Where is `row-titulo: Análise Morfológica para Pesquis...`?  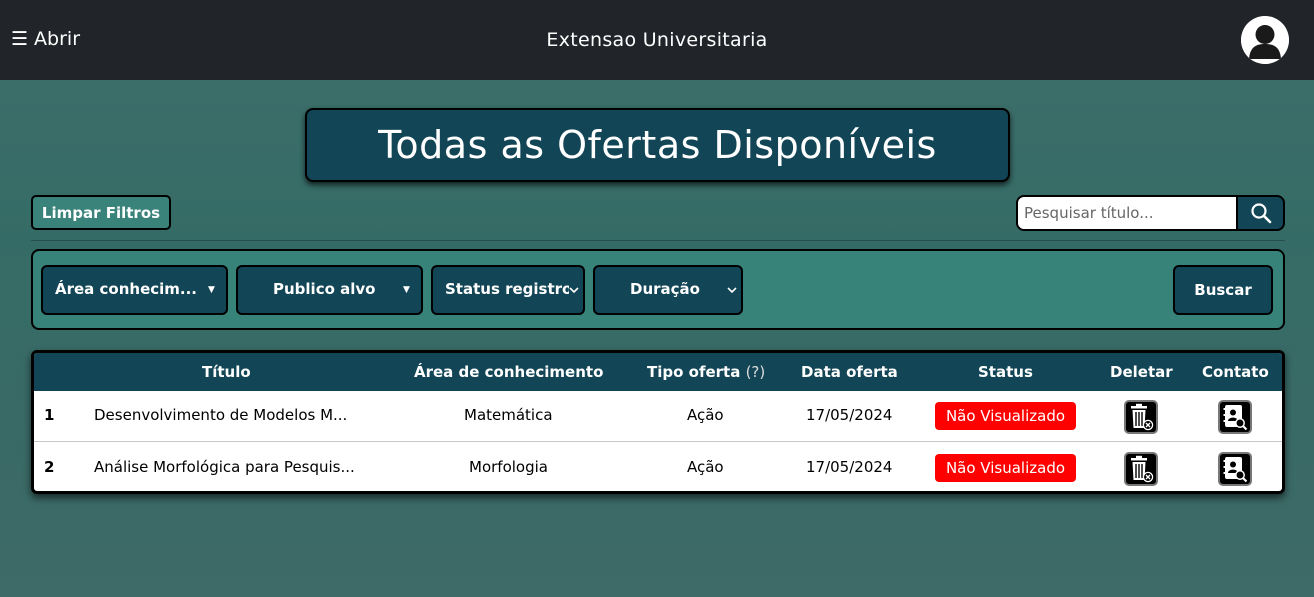
row-titulo: Análise Morfológica para Pesquis... is located at coordinates (224, 467).